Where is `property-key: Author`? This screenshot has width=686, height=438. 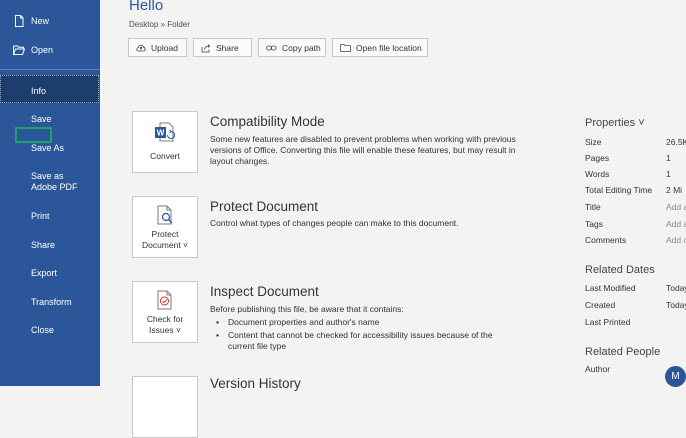 property-key: Author is located at coordinates (598, 369).